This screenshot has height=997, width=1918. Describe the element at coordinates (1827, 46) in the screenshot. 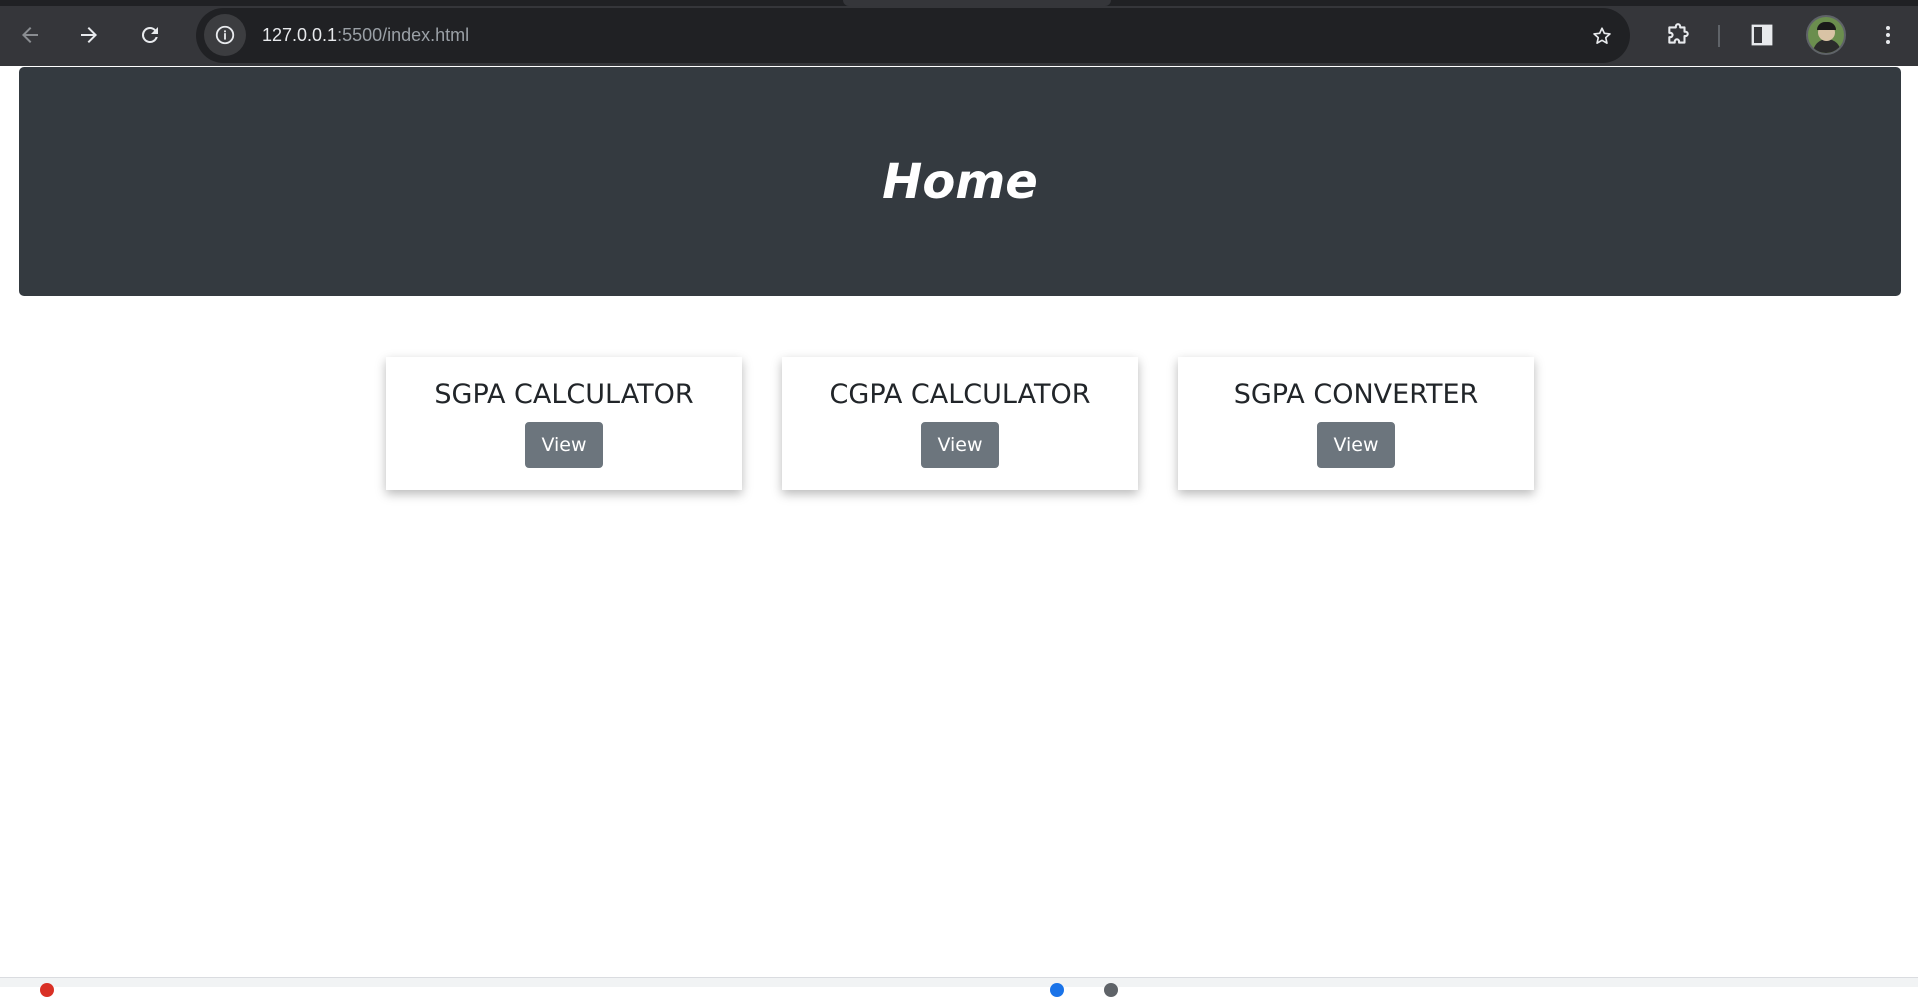

I see `avatar-body` at that location.